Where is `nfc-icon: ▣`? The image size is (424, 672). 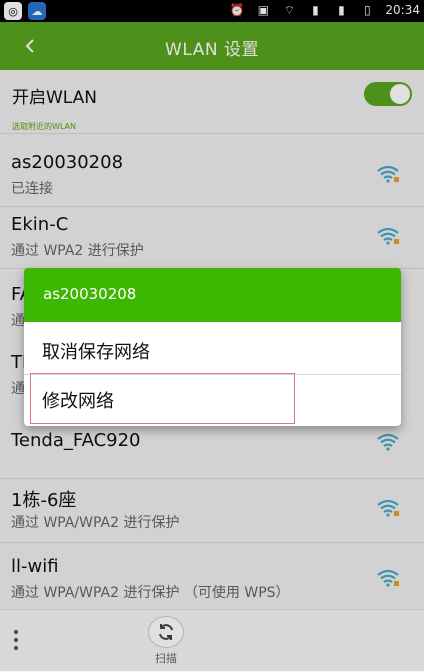 nfc-icon: ▣ is located at coordinates (263, 10).